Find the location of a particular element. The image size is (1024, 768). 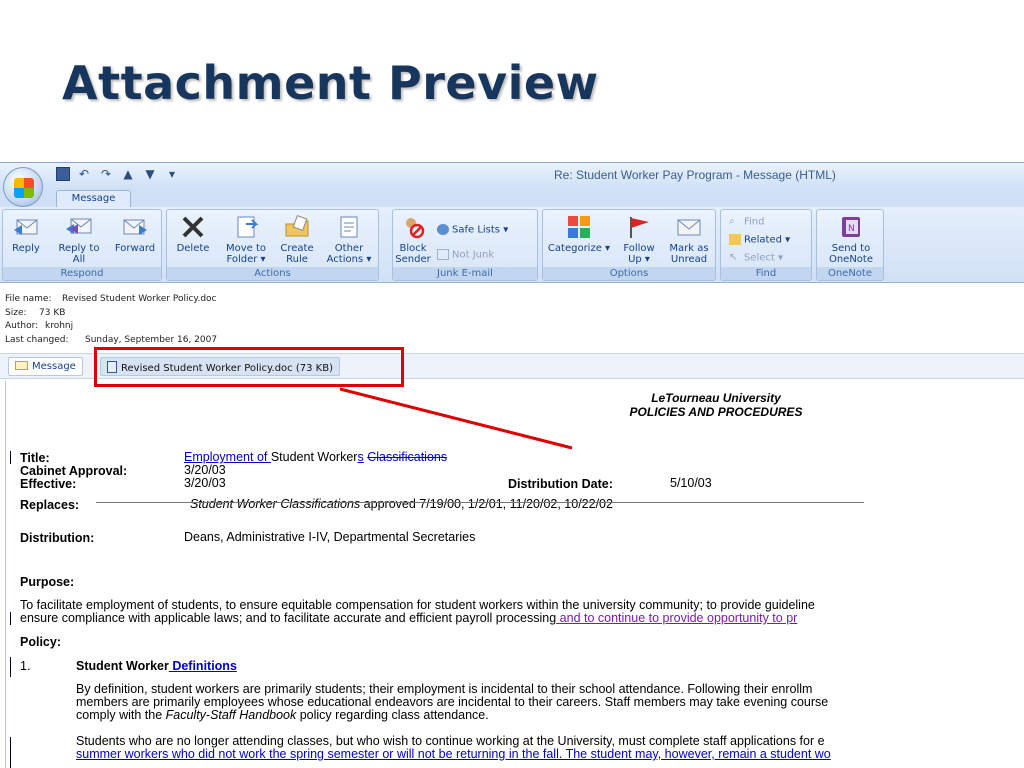

replaces-label: Replaces: is located at coordinates (50, 505).